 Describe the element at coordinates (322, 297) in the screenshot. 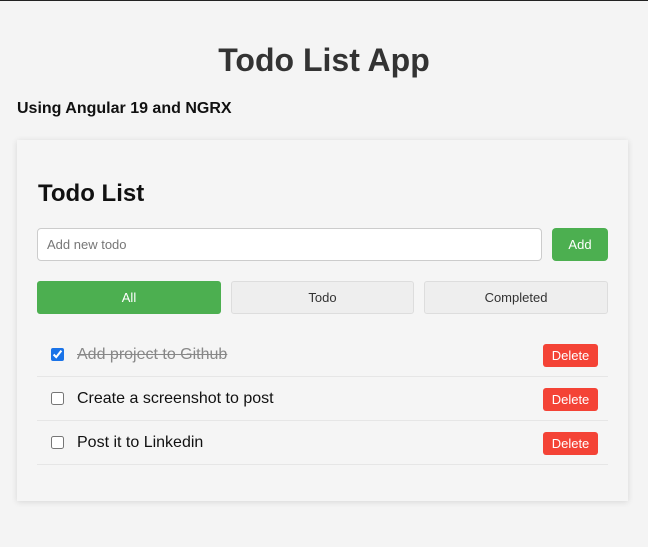

I see `filter-todo-button: Todo` at that location.